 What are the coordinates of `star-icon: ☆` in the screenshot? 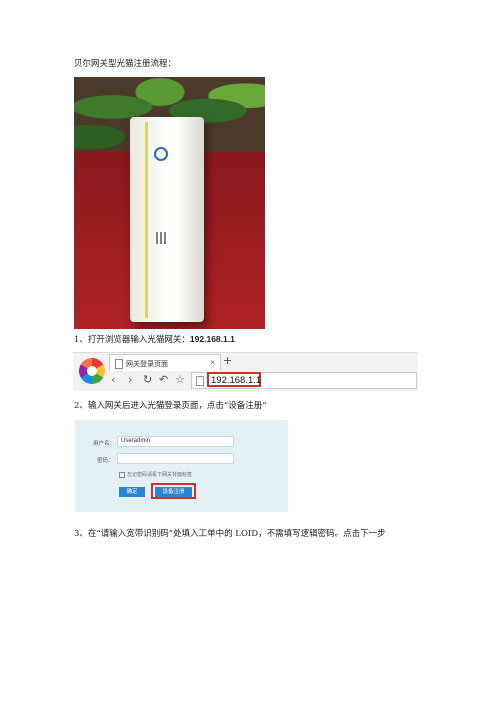 It's located at (180, 379).